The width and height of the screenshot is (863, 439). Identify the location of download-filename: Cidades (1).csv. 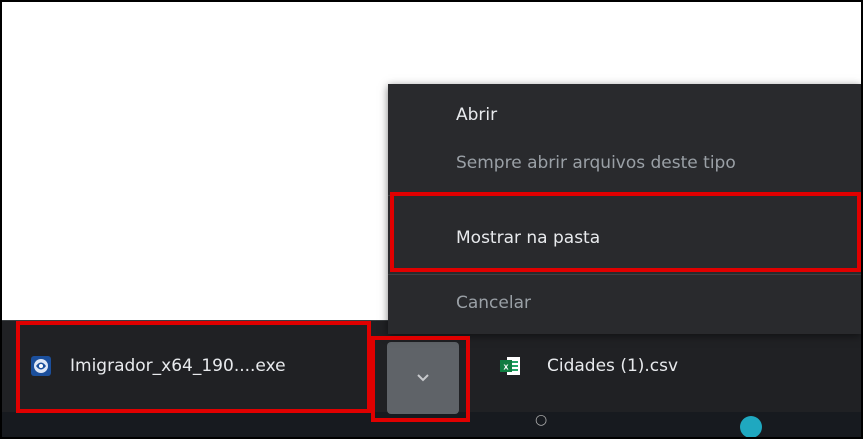
(613, 366).